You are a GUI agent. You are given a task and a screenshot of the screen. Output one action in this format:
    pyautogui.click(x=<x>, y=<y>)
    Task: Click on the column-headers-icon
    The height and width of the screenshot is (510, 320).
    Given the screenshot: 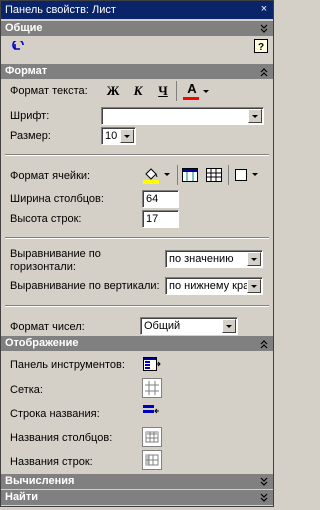 What is the action you would take?
    pyautogui.click(x=152, y=437)
    